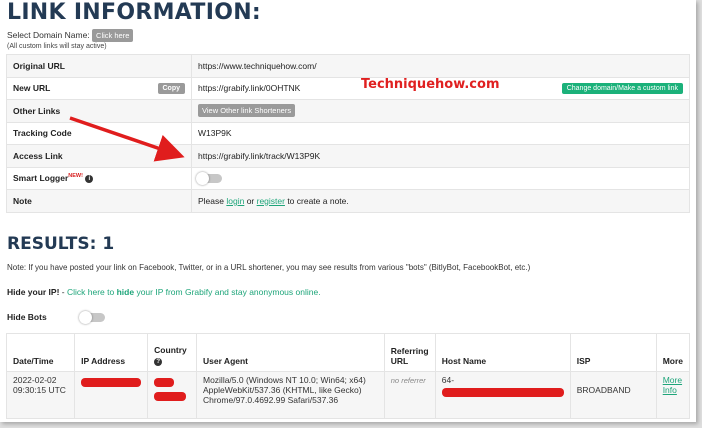  Describe the element at coordinates (33, 292) in the screenshot. I see `hide-ip-label: Hide your IP!` at that location.